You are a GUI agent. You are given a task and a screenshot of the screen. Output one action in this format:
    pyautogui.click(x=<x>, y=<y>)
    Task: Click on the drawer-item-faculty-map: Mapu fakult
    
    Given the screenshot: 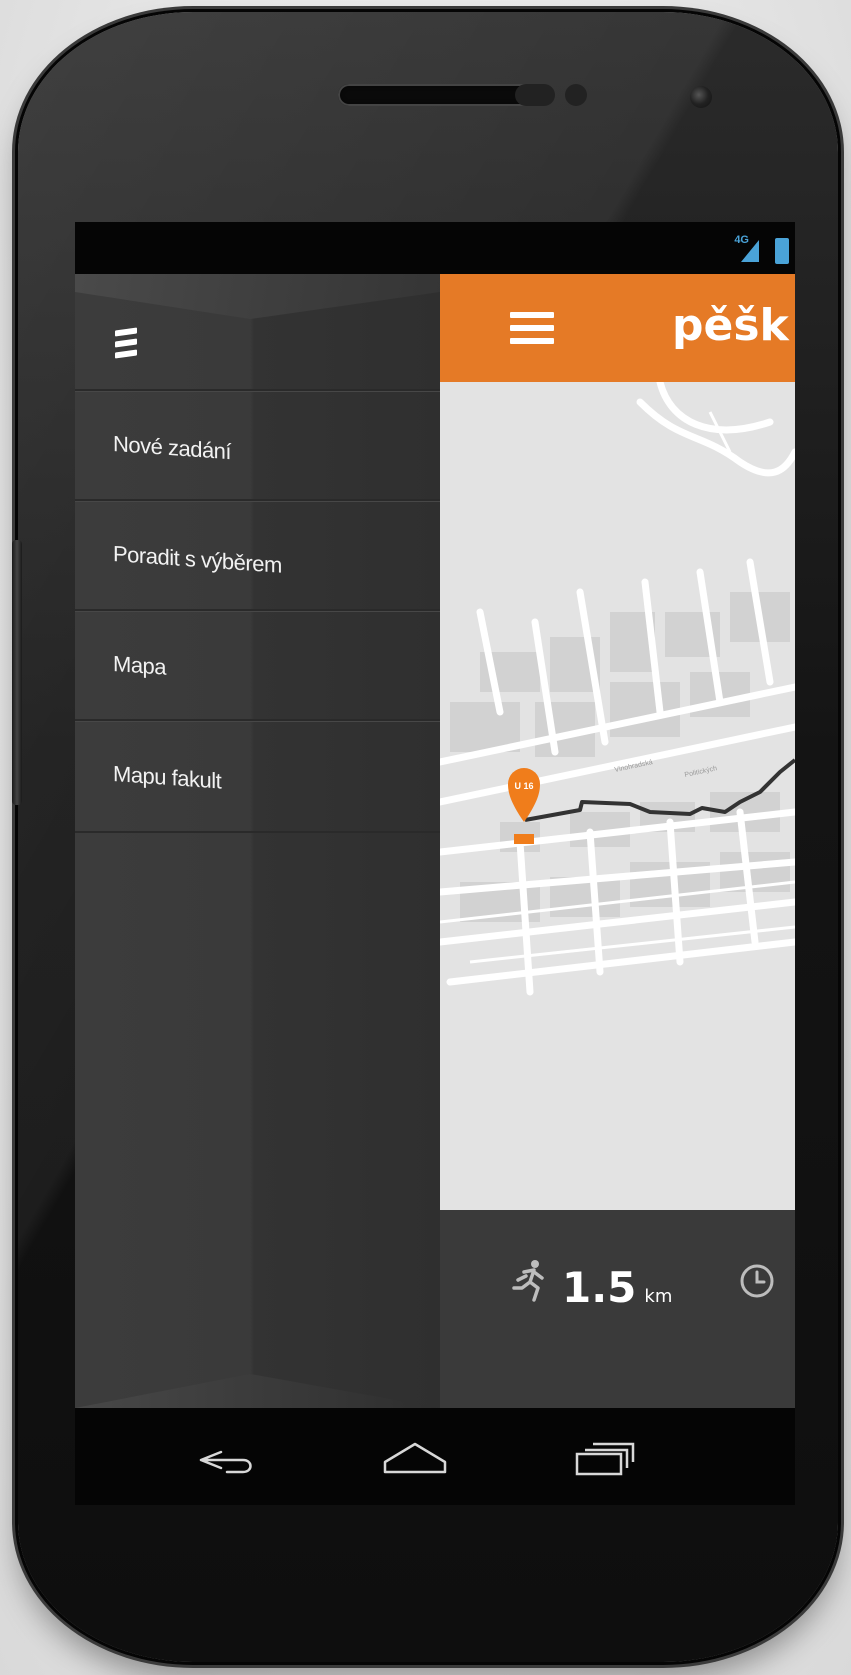 What is the action you would take?
    pyautogui.click(x=257, y=776)
    